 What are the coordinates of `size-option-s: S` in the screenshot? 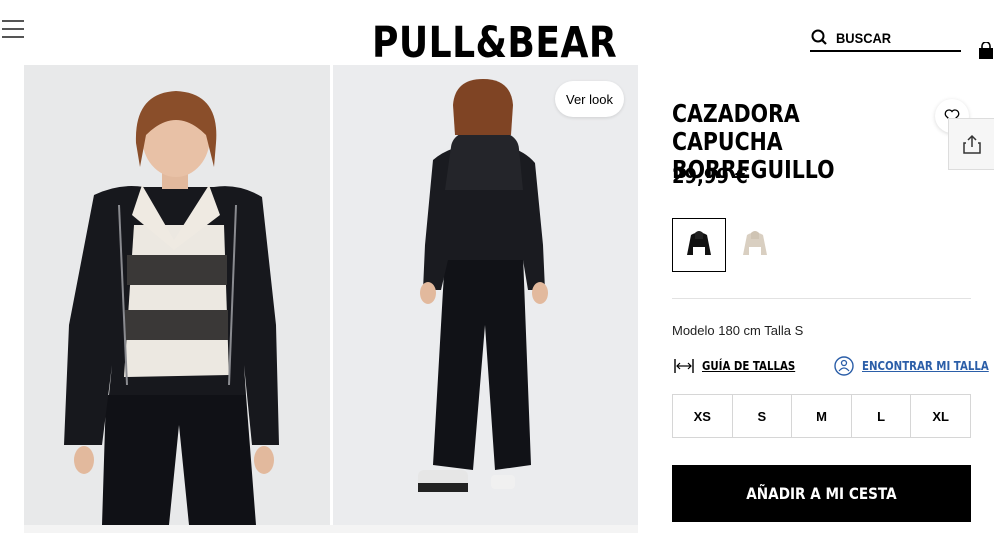 It's located at (763, 416).